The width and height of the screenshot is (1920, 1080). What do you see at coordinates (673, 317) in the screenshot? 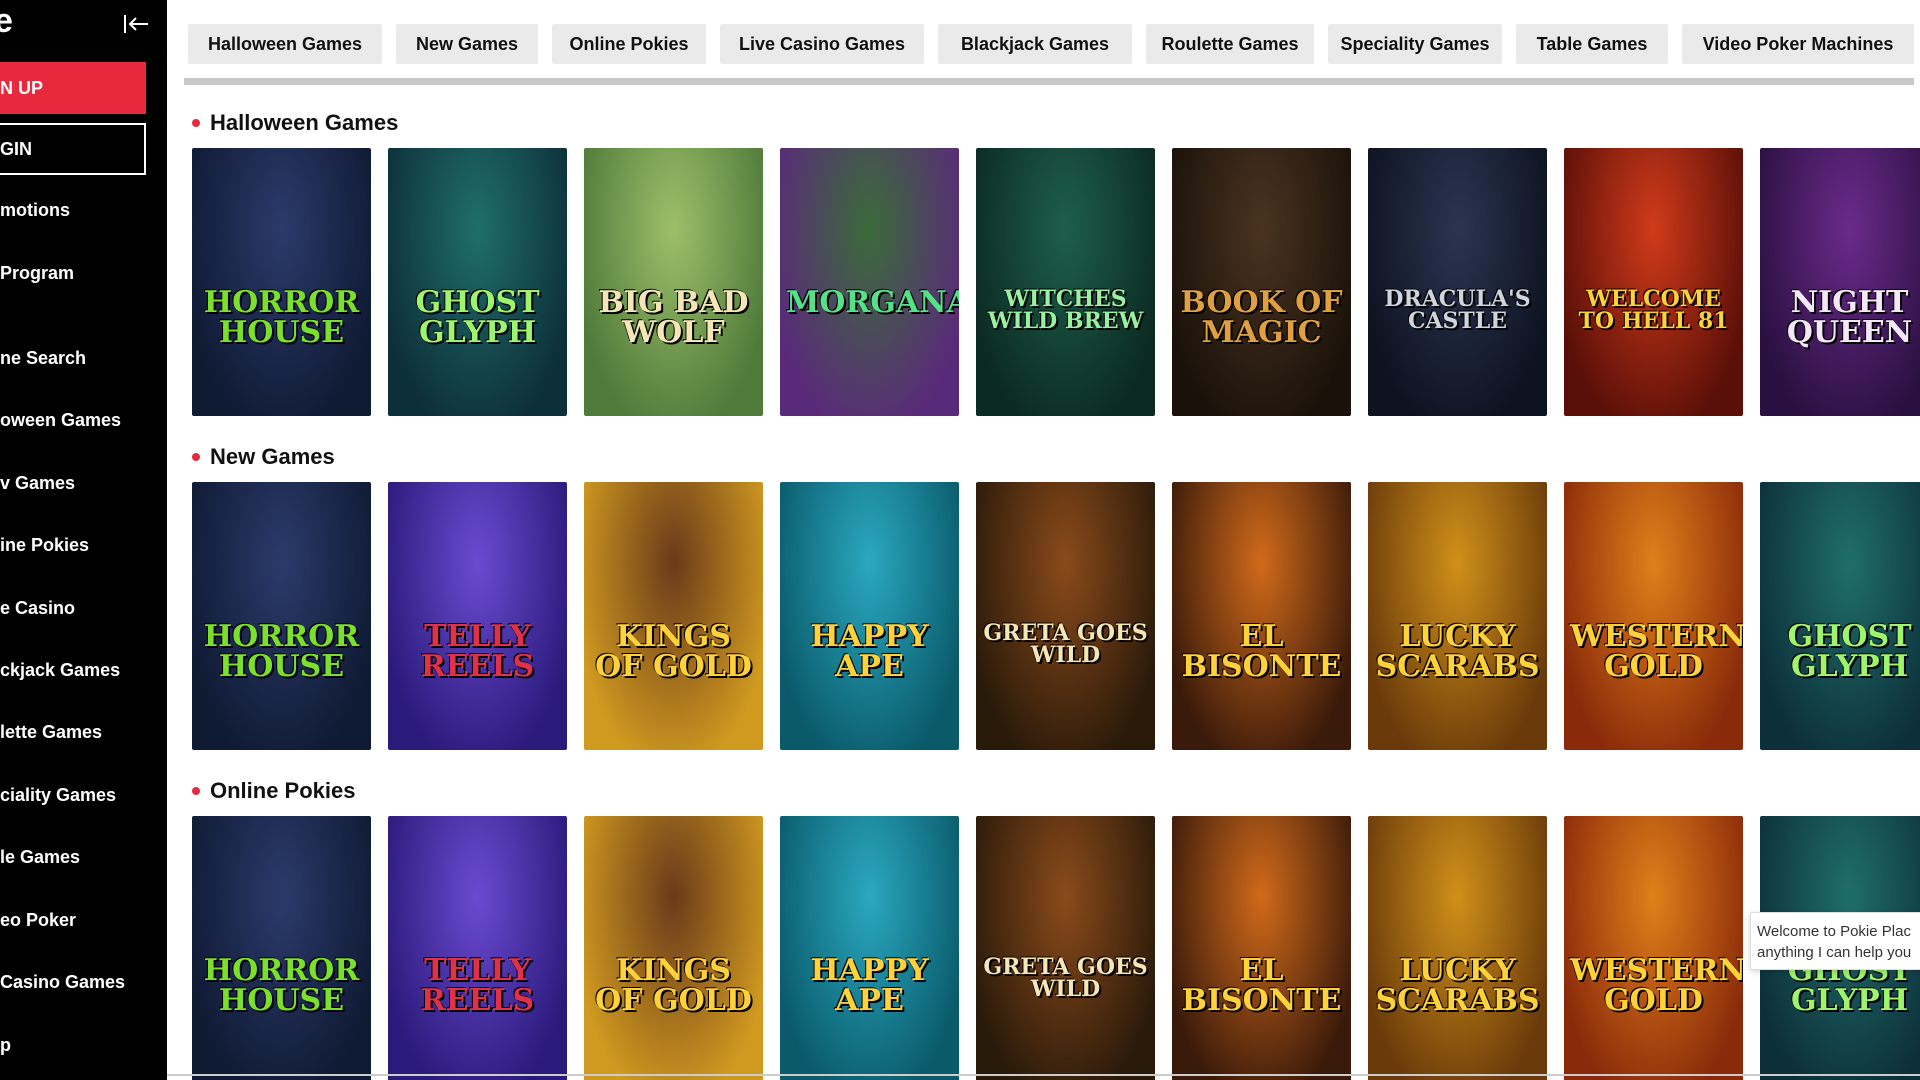
I see `game-title: BIG BAD WOLF` at bounding box center [673, 317].